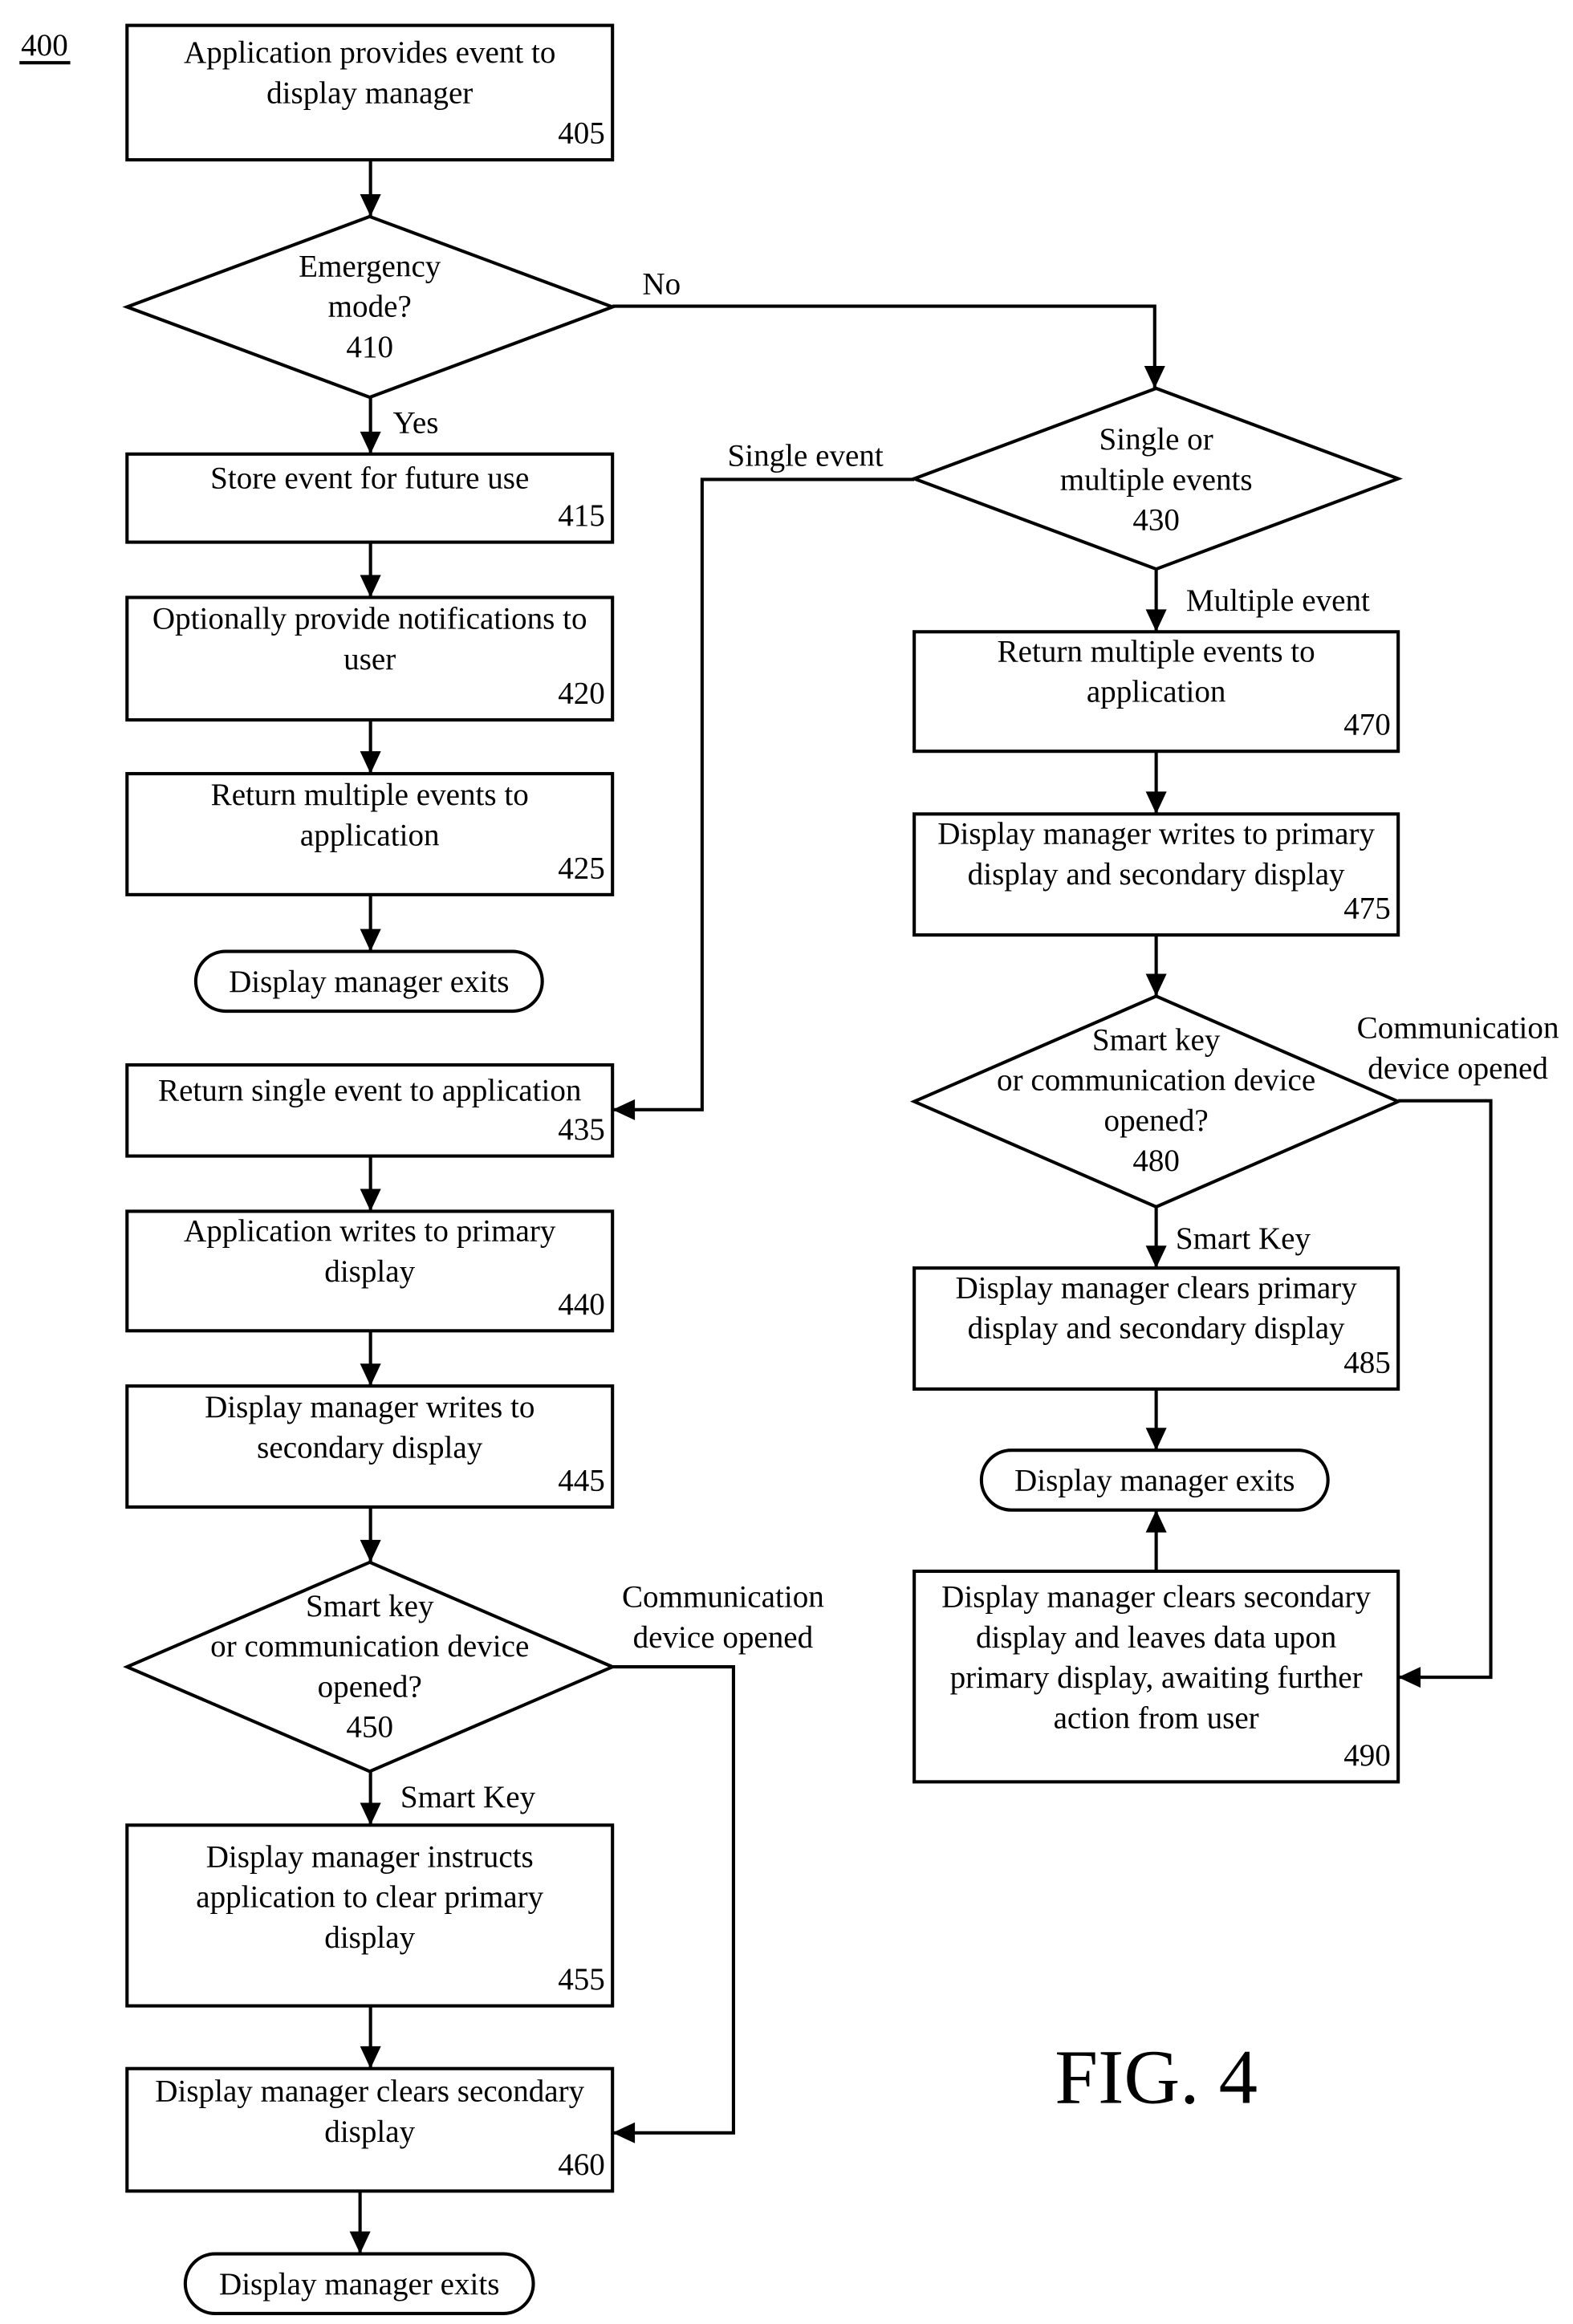 The width and height of the screenshot is (1573, 2324). Describe the element at coordinates (370, 923) in the screenshot. I see `edge-425-end` at that location.